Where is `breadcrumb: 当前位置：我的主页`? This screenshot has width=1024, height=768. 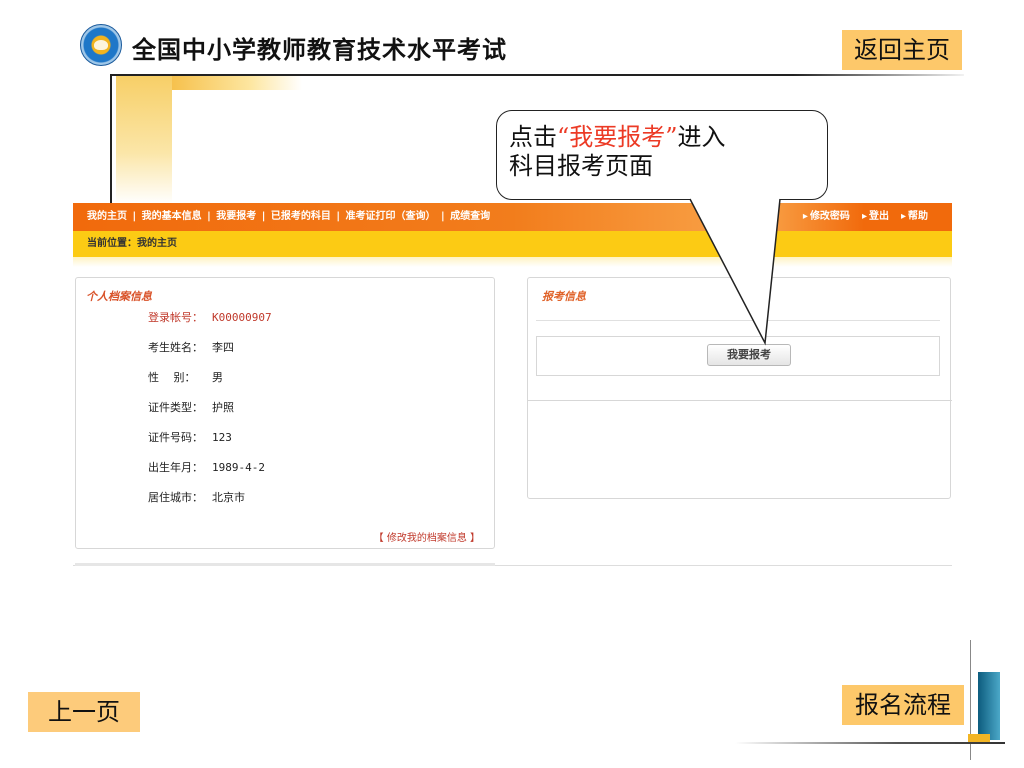
breadcrumb: 当前位置：我的主页 is located at coordinates (512, 244).